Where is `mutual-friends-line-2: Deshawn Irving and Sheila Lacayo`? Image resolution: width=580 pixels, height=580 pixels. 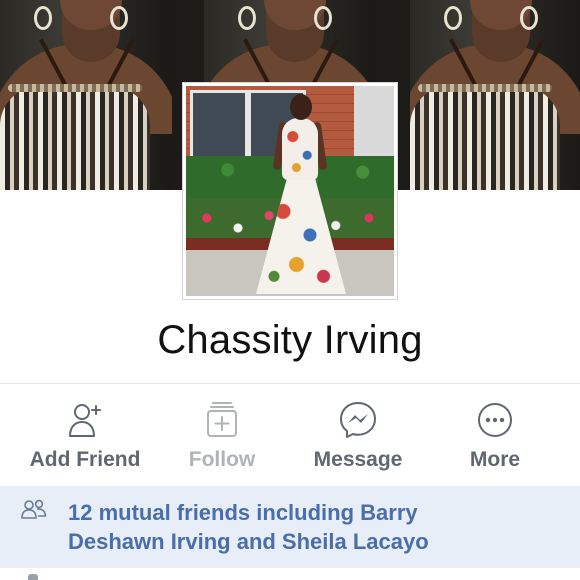 mutual-friends-line-2: Deshawn Irving and Sheila Lacayo is located at coordinates (248, 541).